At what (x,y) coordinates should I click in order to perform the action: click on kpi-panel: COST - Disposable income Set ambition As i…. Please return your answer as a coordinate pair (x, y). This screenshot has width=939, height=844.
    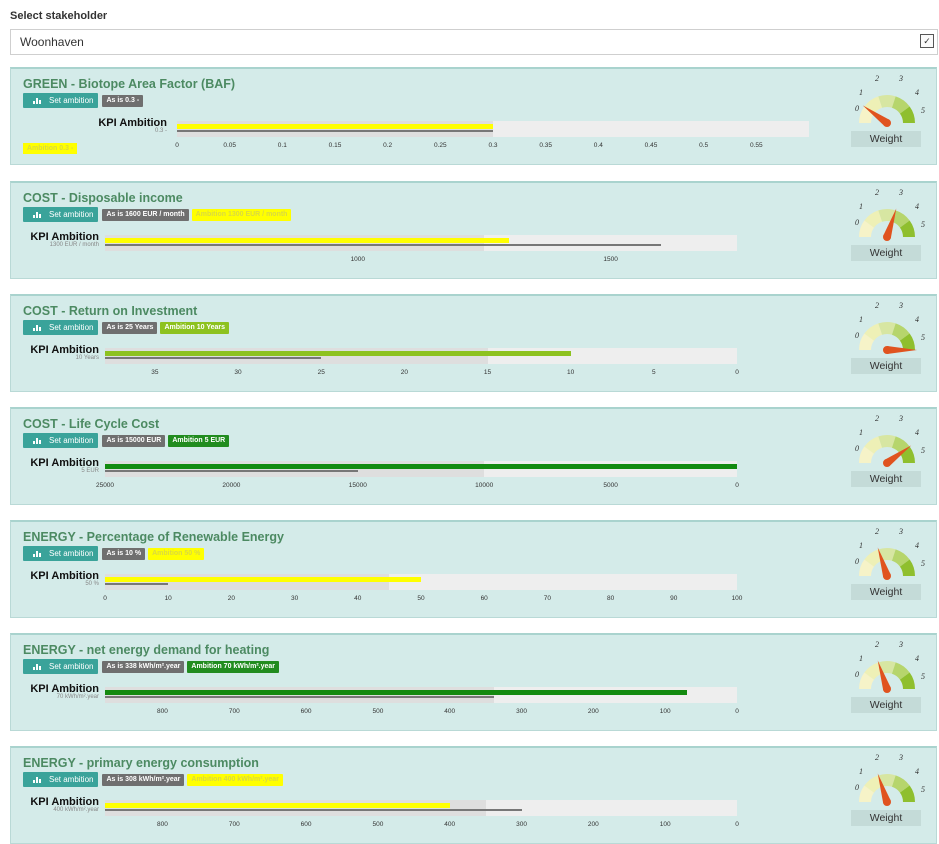
    Looking at the image, I should click on (473, 230).